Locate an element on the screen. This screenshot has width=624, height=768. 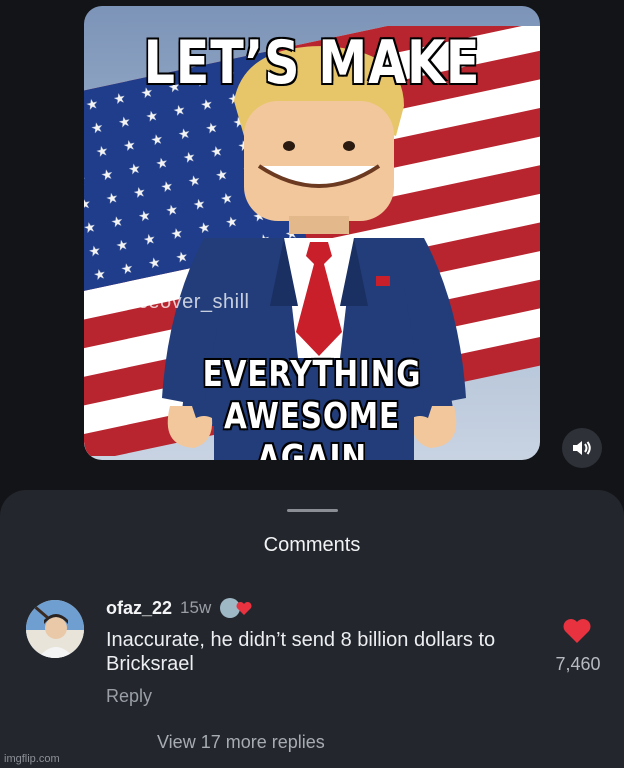
creator-watermark: @voiceover_shill is located at coordinates (170, 302).